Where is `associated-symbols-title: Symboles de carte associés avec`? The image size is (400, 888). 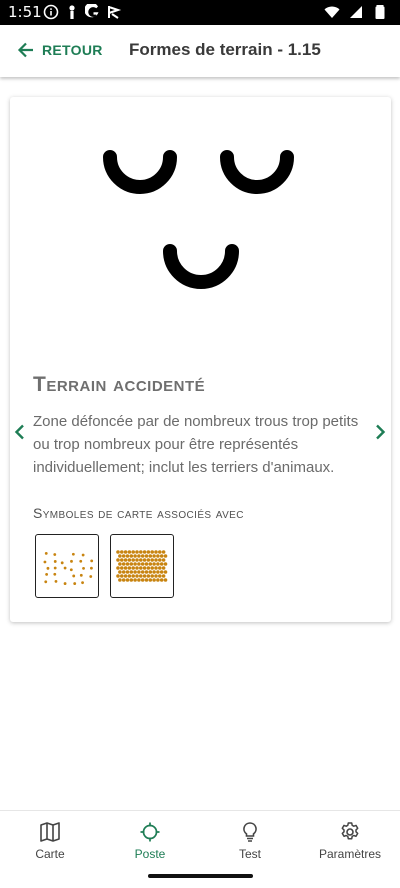 associated-symbols-title: Symboles de carte associés avec is located at coordinates (138, 513).